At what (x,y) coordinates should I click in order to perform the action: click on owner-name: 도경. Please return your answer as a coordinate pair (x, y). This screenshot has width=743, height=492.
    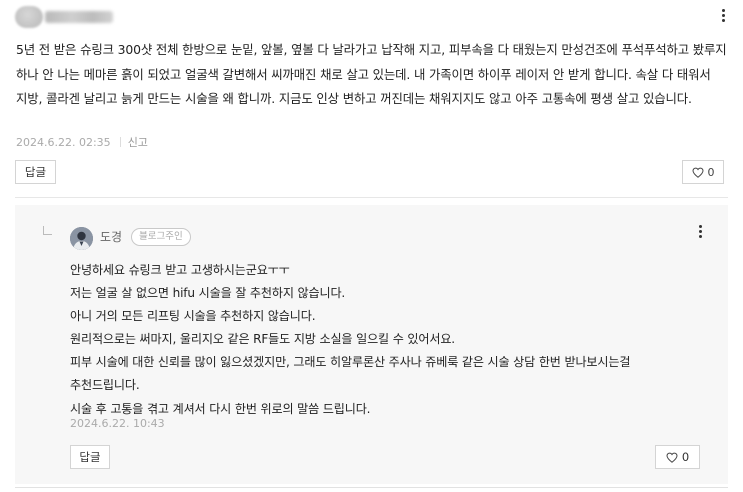
    Looking at the image, I should click on (111, 236).